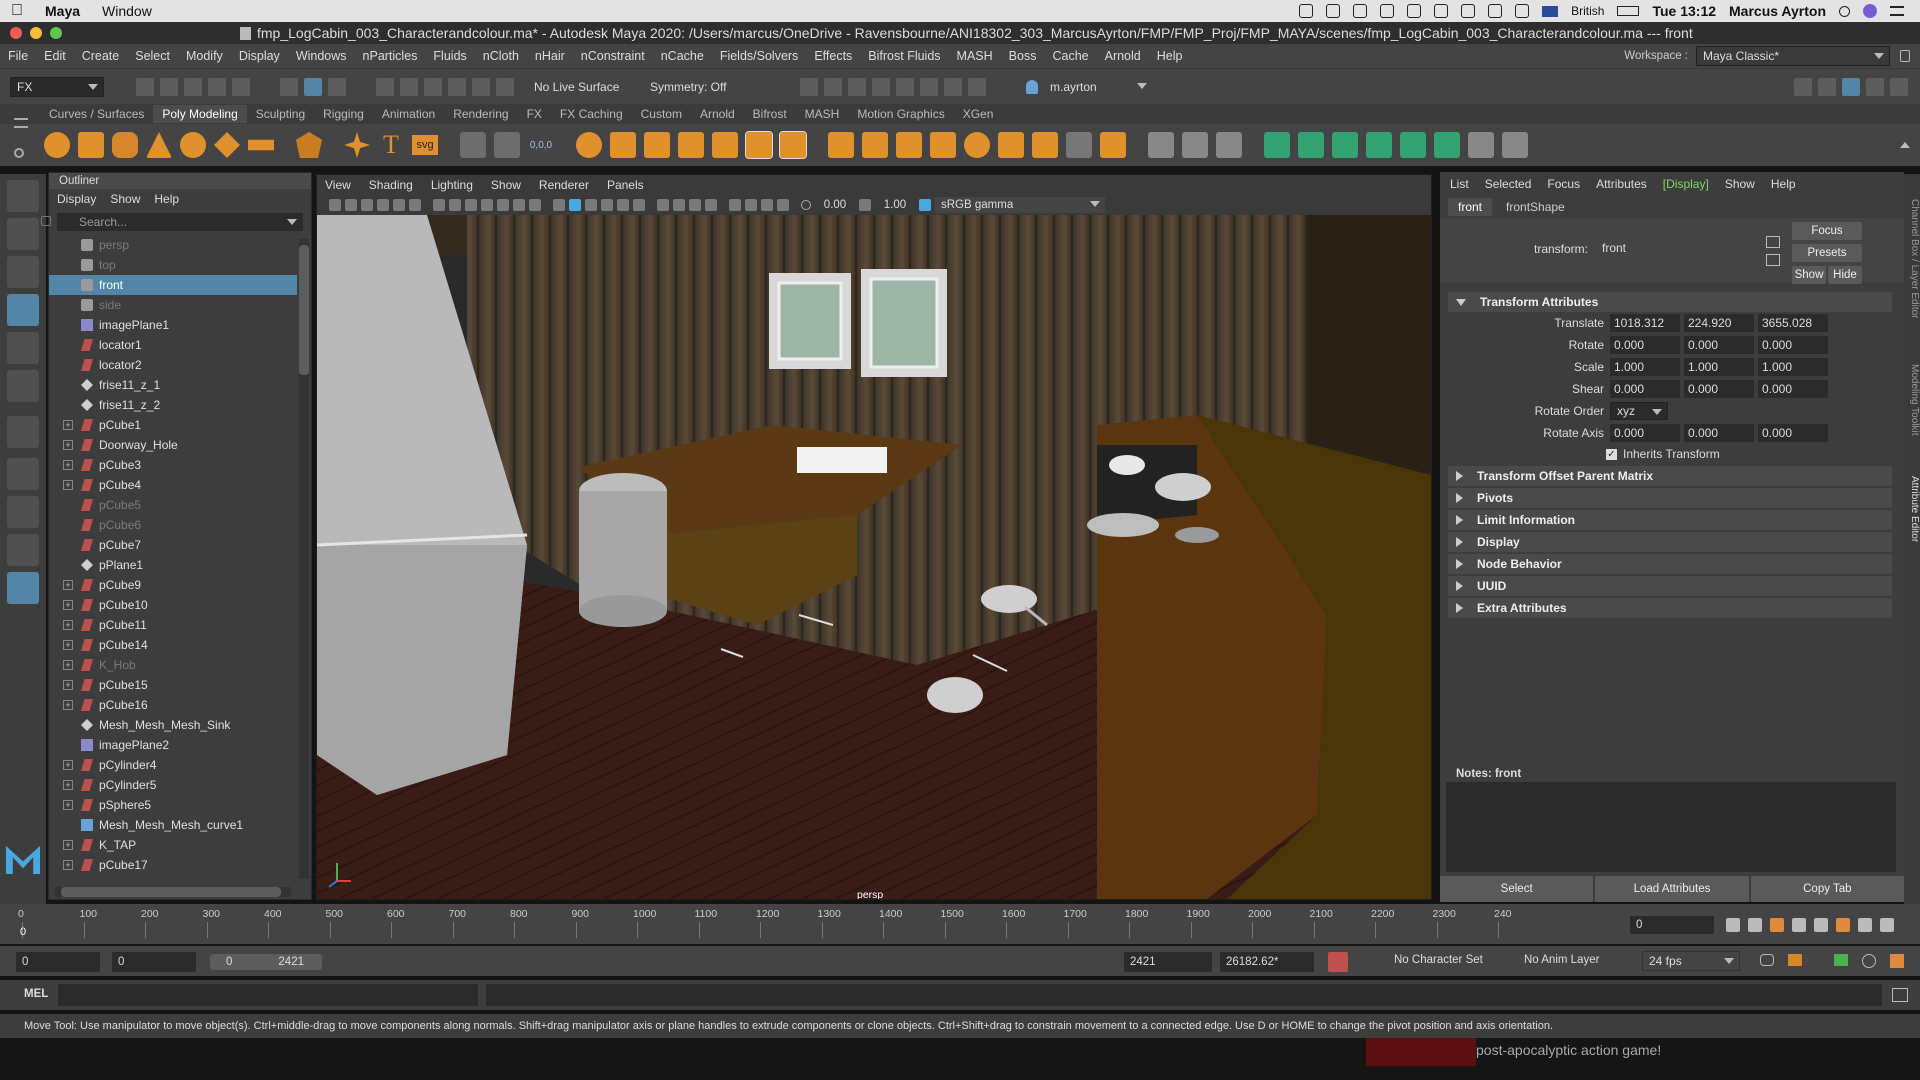  What do you see at coordinates (841, 145) in the screenshot?
I see `extrude-icon` at bounding box center [841, 145].